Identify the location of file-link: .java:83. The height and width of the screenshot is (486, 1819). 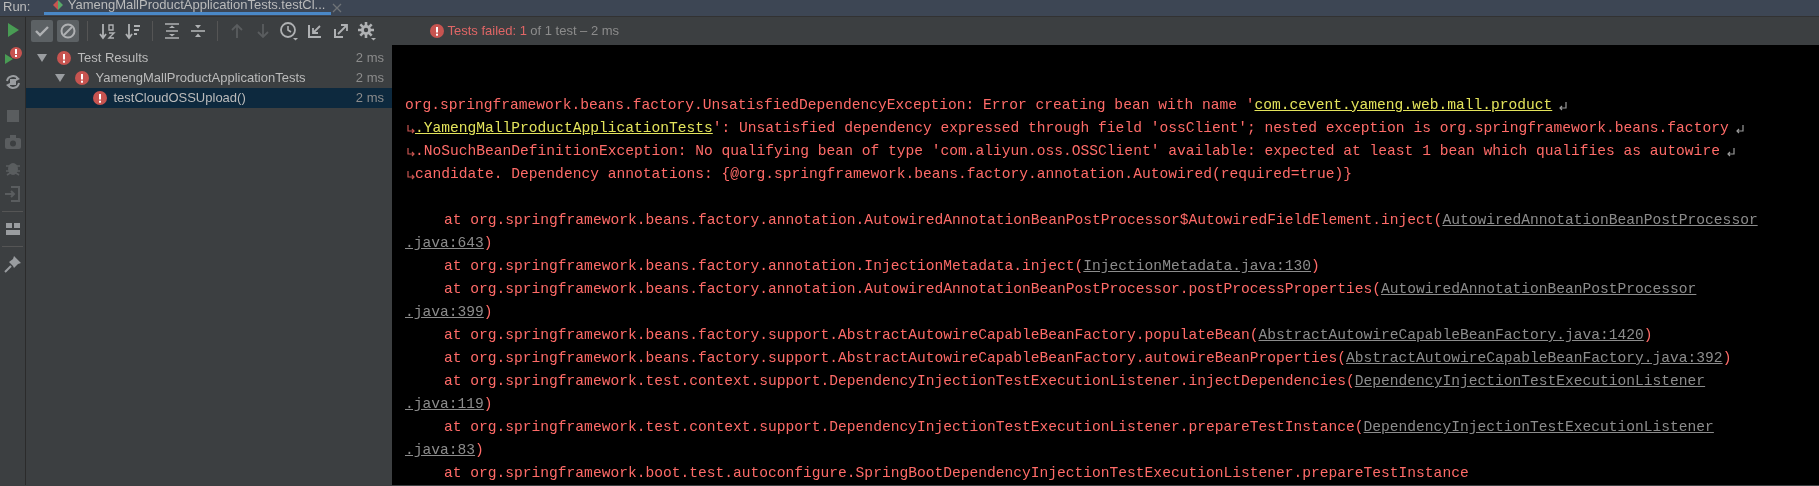
(440, 450).